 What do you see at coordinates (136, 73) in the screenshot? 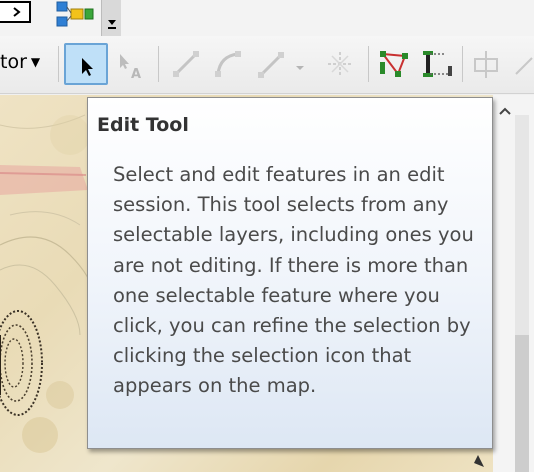
I see `svg-text: A` at bounding box center [136, 73].